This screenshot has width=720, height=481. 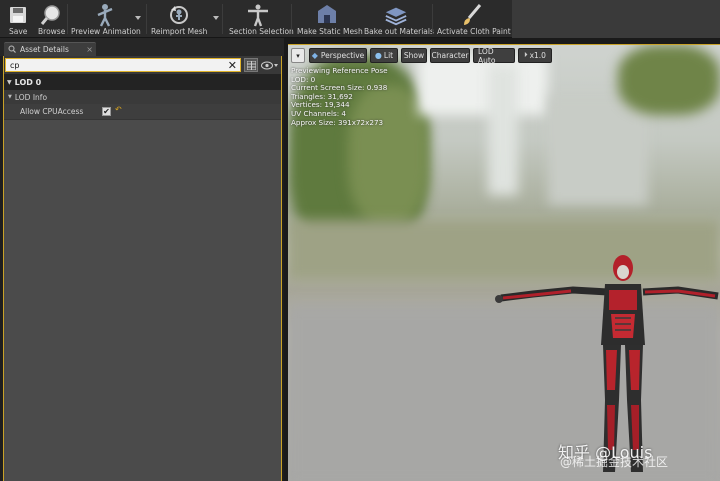 I want to click on grid-icon, so click(x=251, y=65).